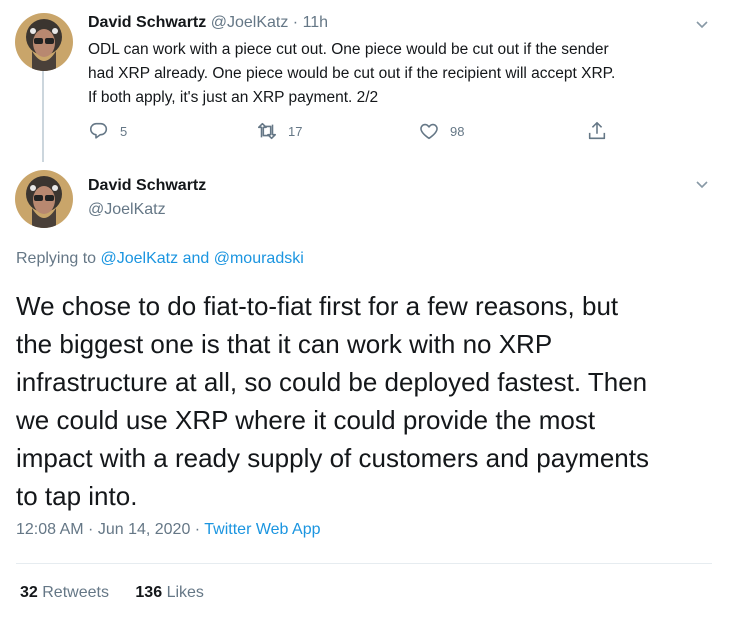 The width and height of the screenshot is (736, 621). Describe the element at coordinates (457, 131) in the screenshot. I see `like-count: 98` at that location.